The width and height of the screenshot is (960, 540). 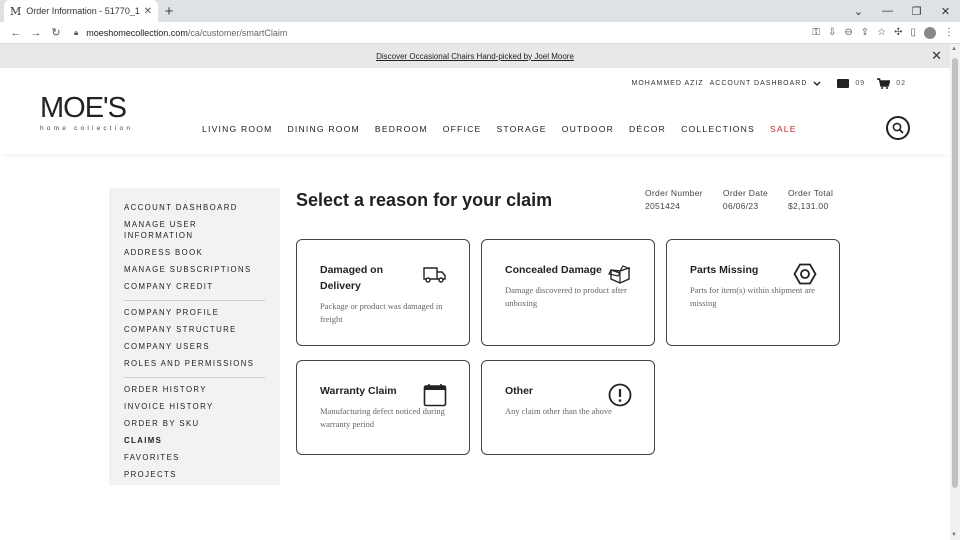 I want to click on bookmark-star-icon: ☆, so click(x=881, y=32).